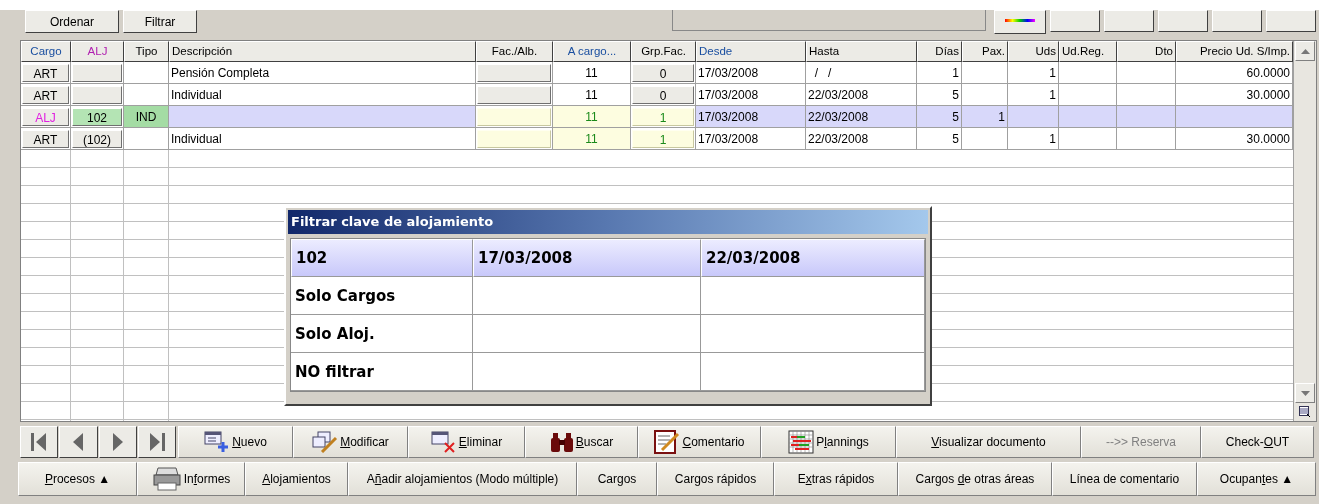 The image size is (1319, 504). Describe the element at coordinates (350, 442) in the screenshot. I see `action-button: Modificar` at that location.